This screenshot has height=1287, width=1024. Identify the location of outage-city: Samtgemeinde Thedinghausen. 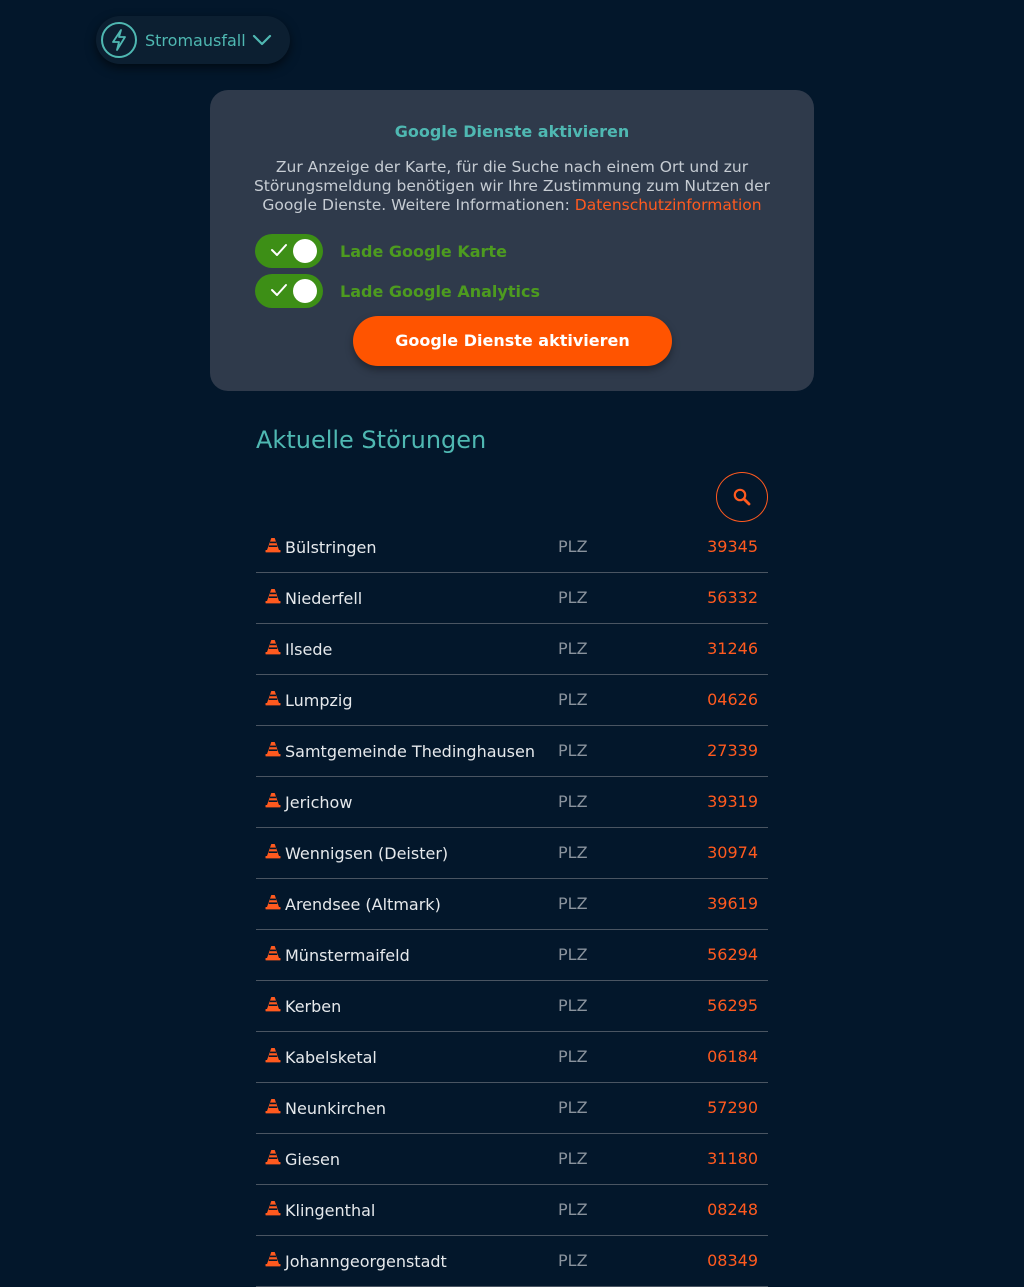
(410, 751).